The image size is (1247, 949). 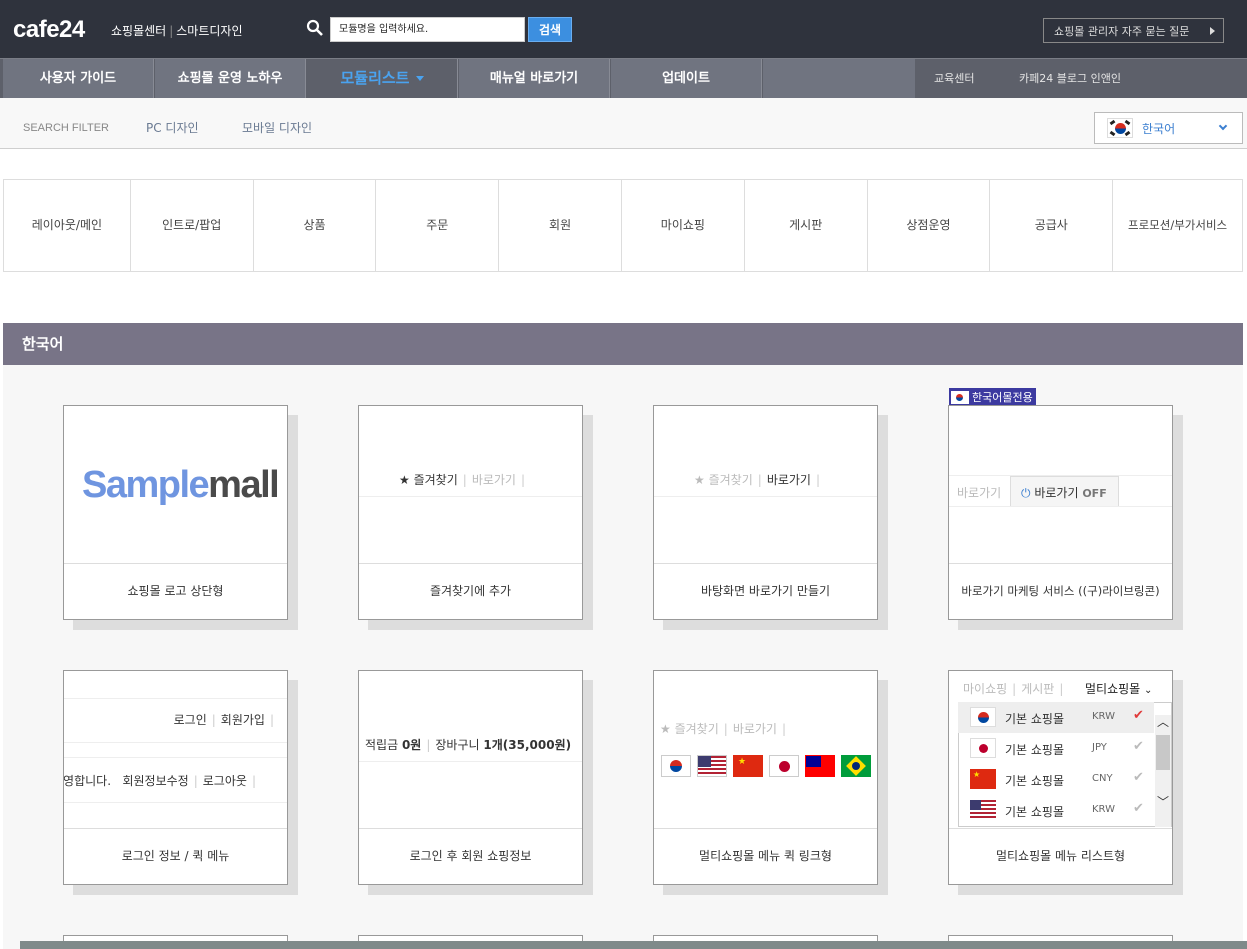 What do you see at coordinates (1013, 689) in the screenshot?
I see `multi-list-links: 마이쇼핑 | 게시판 |` at bounding box center [1013, 689].